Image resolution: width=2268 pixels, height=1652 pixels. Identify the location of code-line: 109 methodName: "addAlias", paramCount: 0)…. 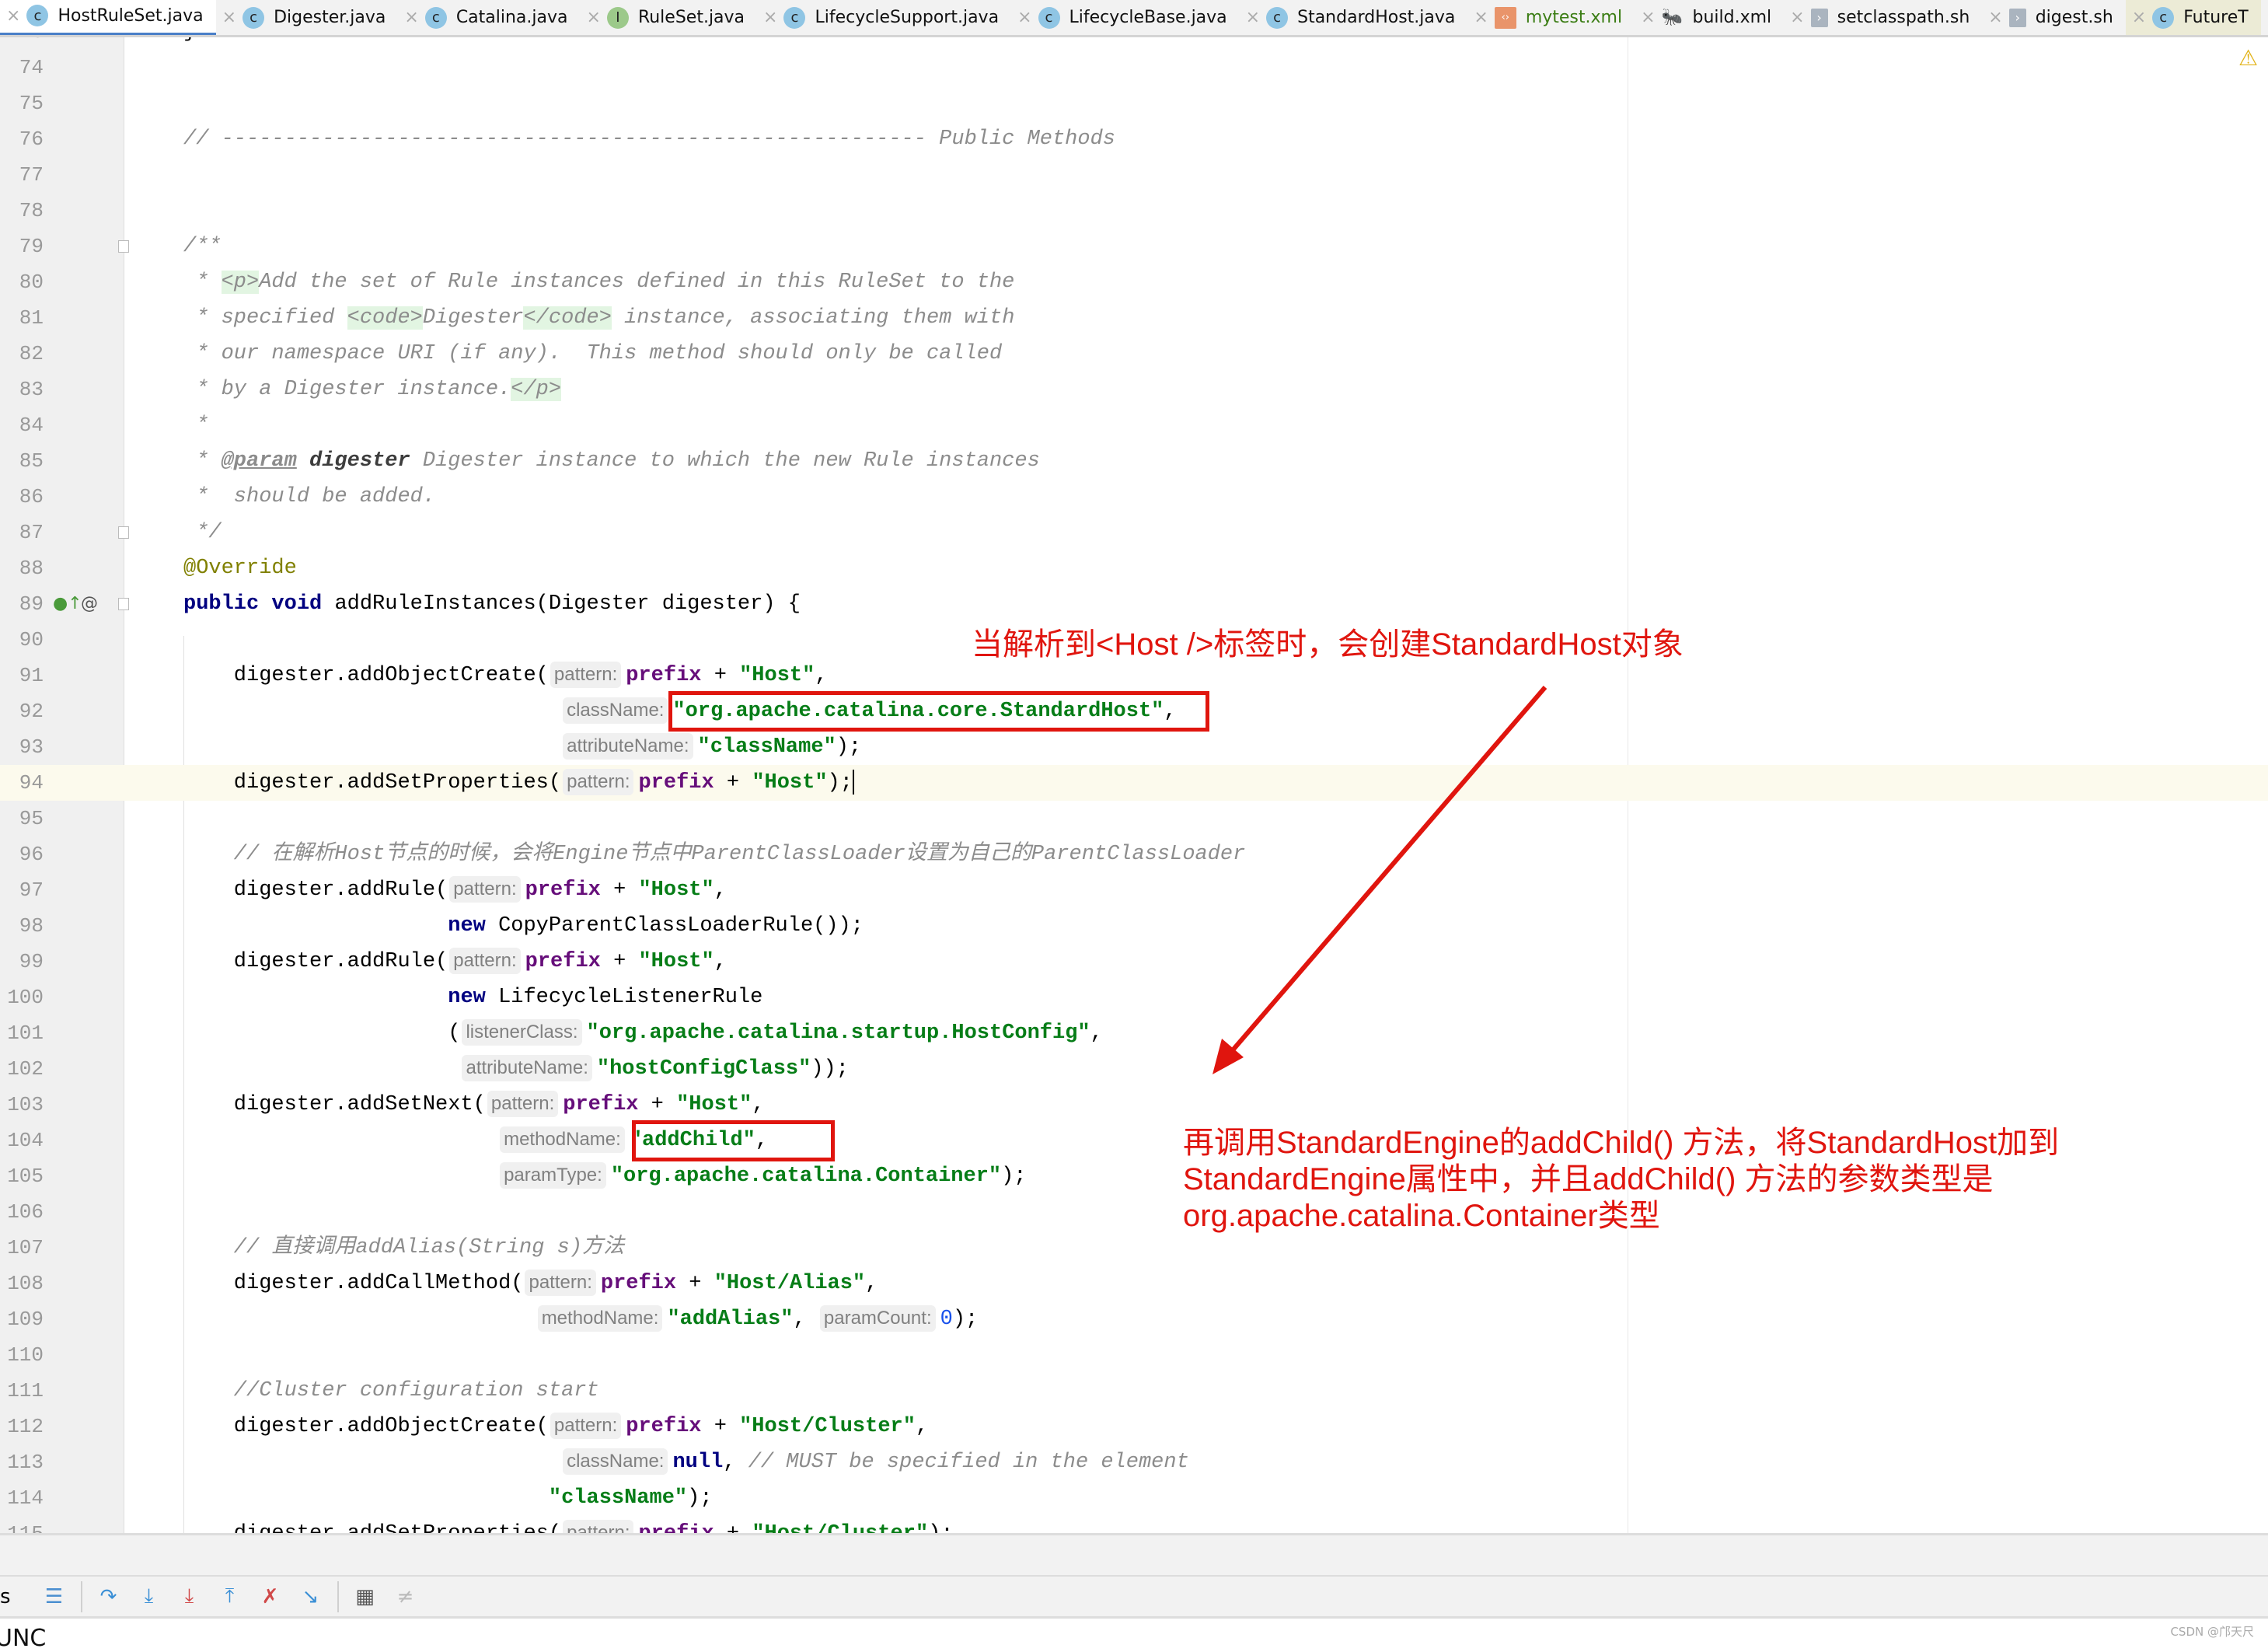
(1134, 1319).